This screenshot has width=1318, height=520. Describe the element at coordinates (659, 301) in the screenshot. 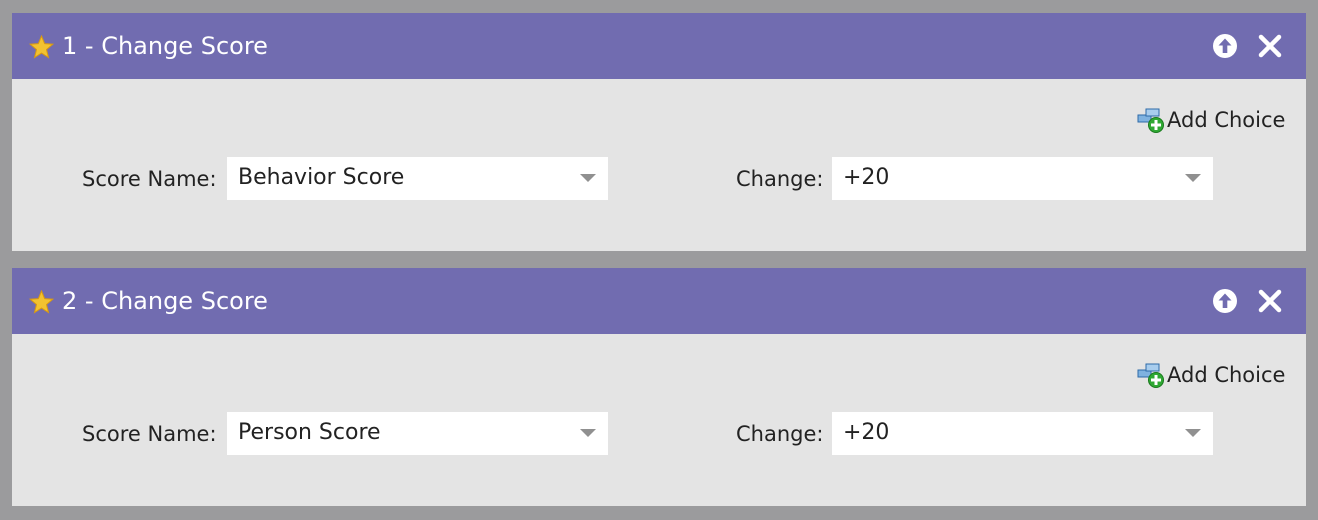

I see `step-header: 2 - Change Score` at that location.